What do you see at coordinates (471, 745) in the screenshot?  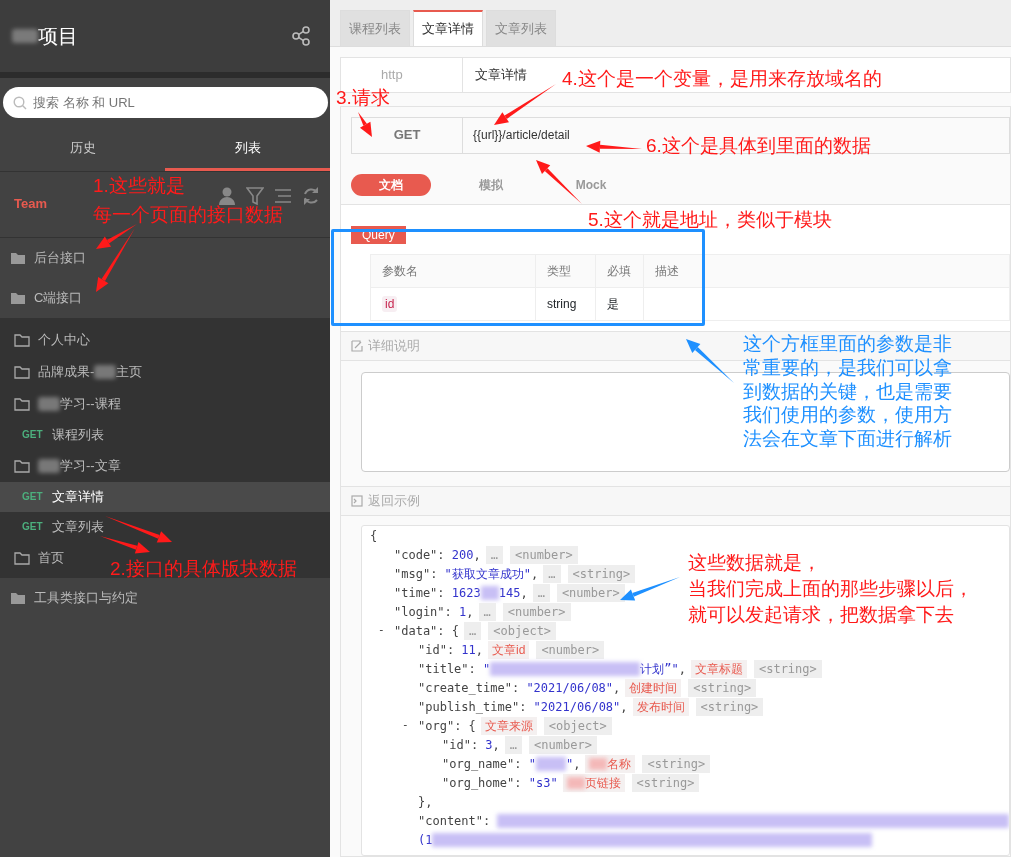 I see `code-text: "id": 3,` at bounding box center [471, 745].